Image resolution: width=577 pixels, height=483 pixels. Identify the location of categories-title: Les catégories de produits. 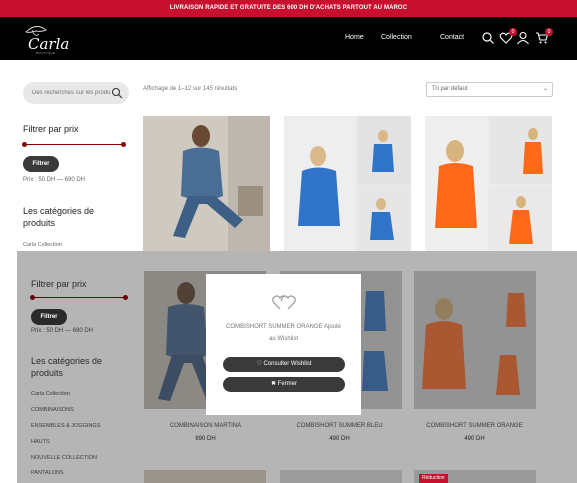
(59, 217).